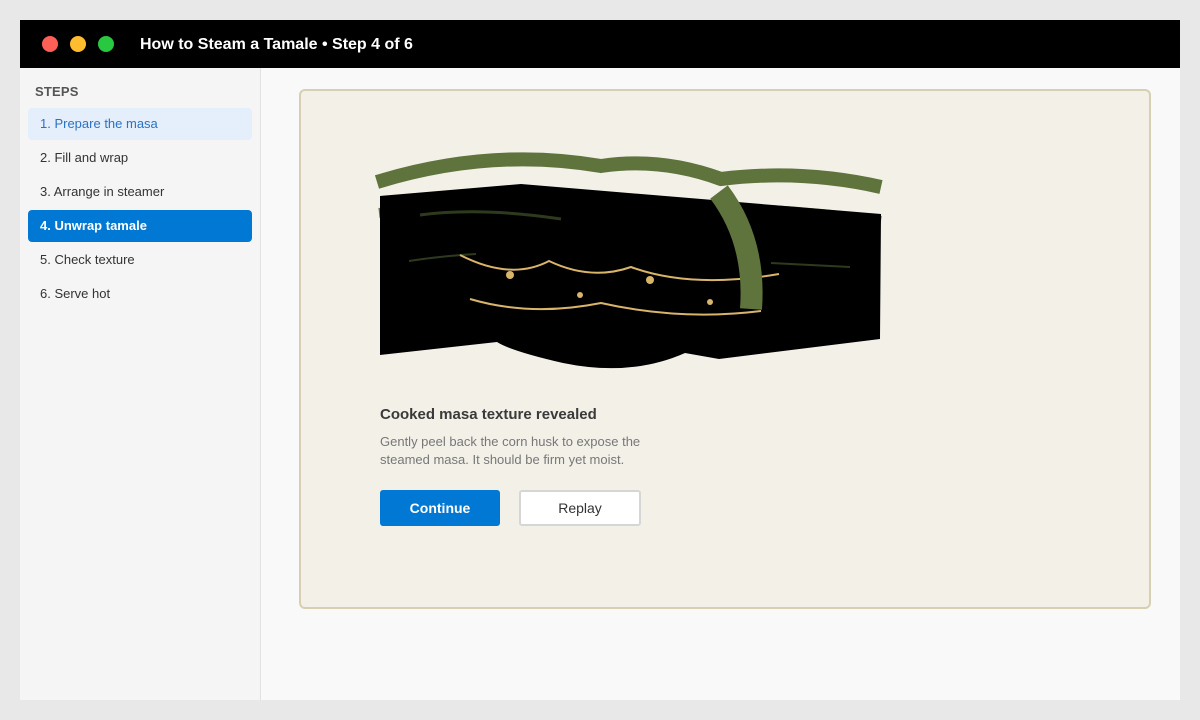  What do you see at coordinates (140, 192) in the screenshot?
I see `sidebar-step-arrange-in-steamer: 3. Arrange in steamer` at bounding box center [140, 192].